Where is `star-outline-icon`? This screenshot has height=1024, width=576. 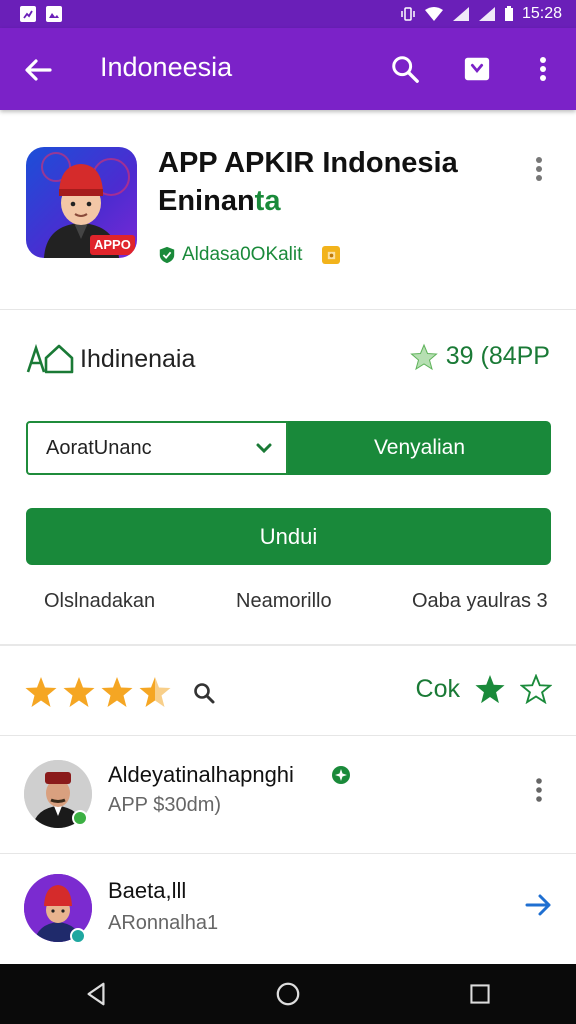 star-outline-icon is located at coordinates (536, 689).